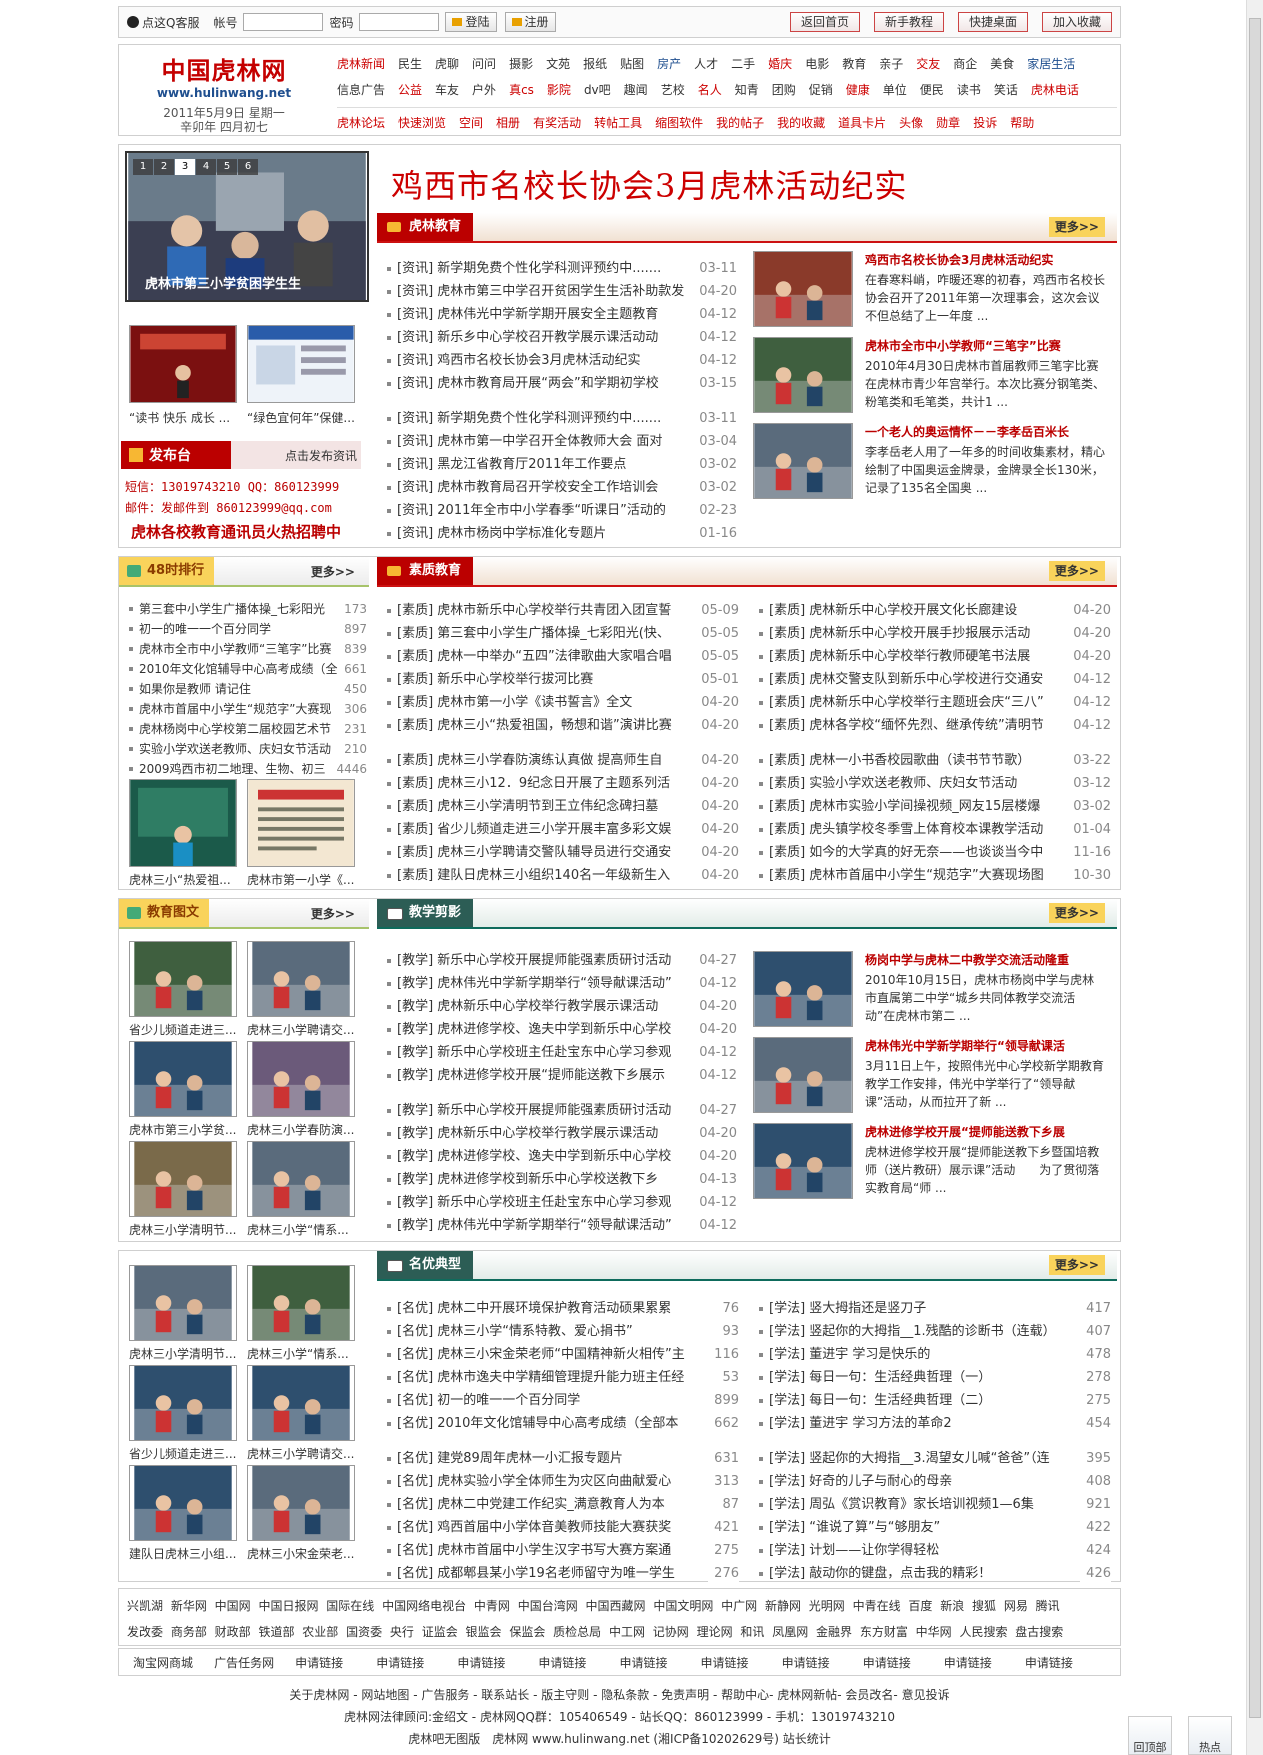 The width and height of the screenshot is (1263, 1755). What do you see at coordinates (854, 1527) in the screenshot?
I see `item-title: [学法] “谁说了算”与“够朋友”` at bounding box center [854, 1527].